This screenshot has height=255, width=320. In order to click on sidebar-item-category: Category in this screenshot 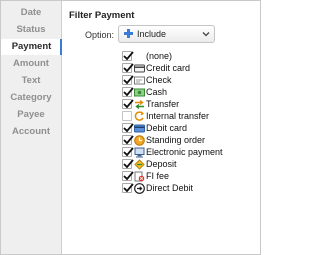, I will do `click(31, 98)`.